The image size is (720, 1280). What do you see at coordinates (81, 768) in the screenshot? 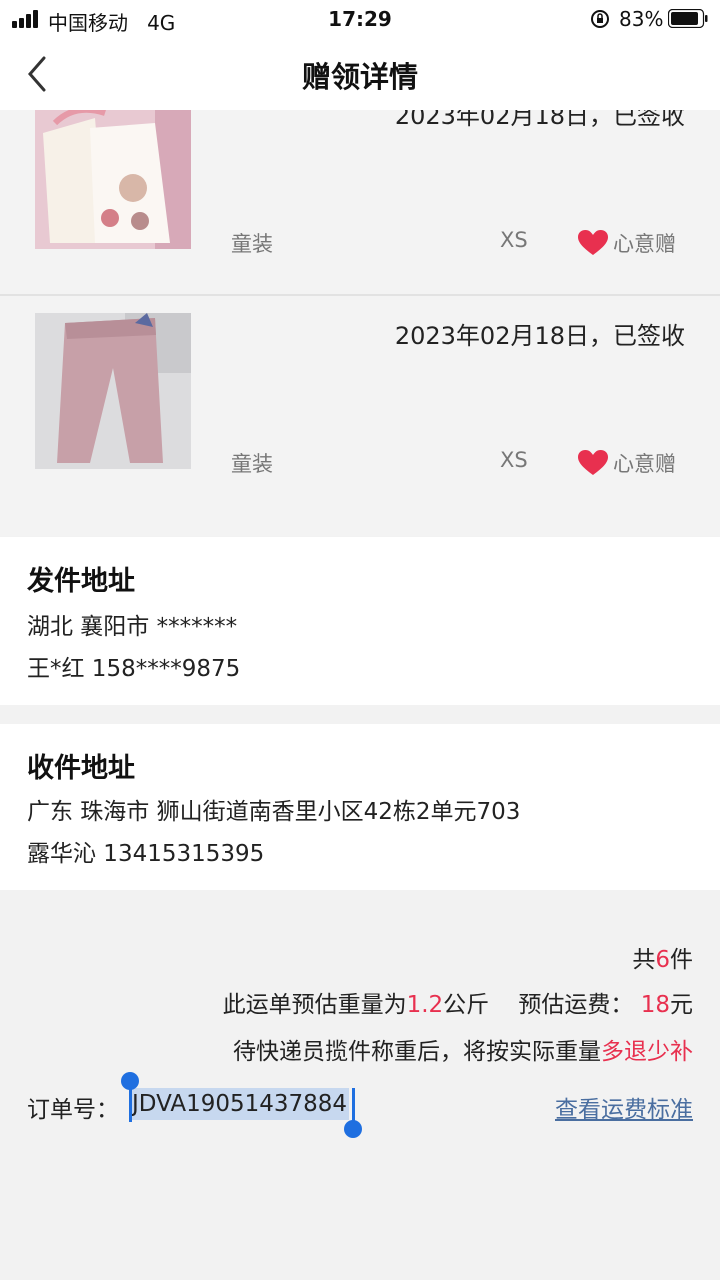
I see `receiver-title: 收件地址` at bounding box center [81, 768].